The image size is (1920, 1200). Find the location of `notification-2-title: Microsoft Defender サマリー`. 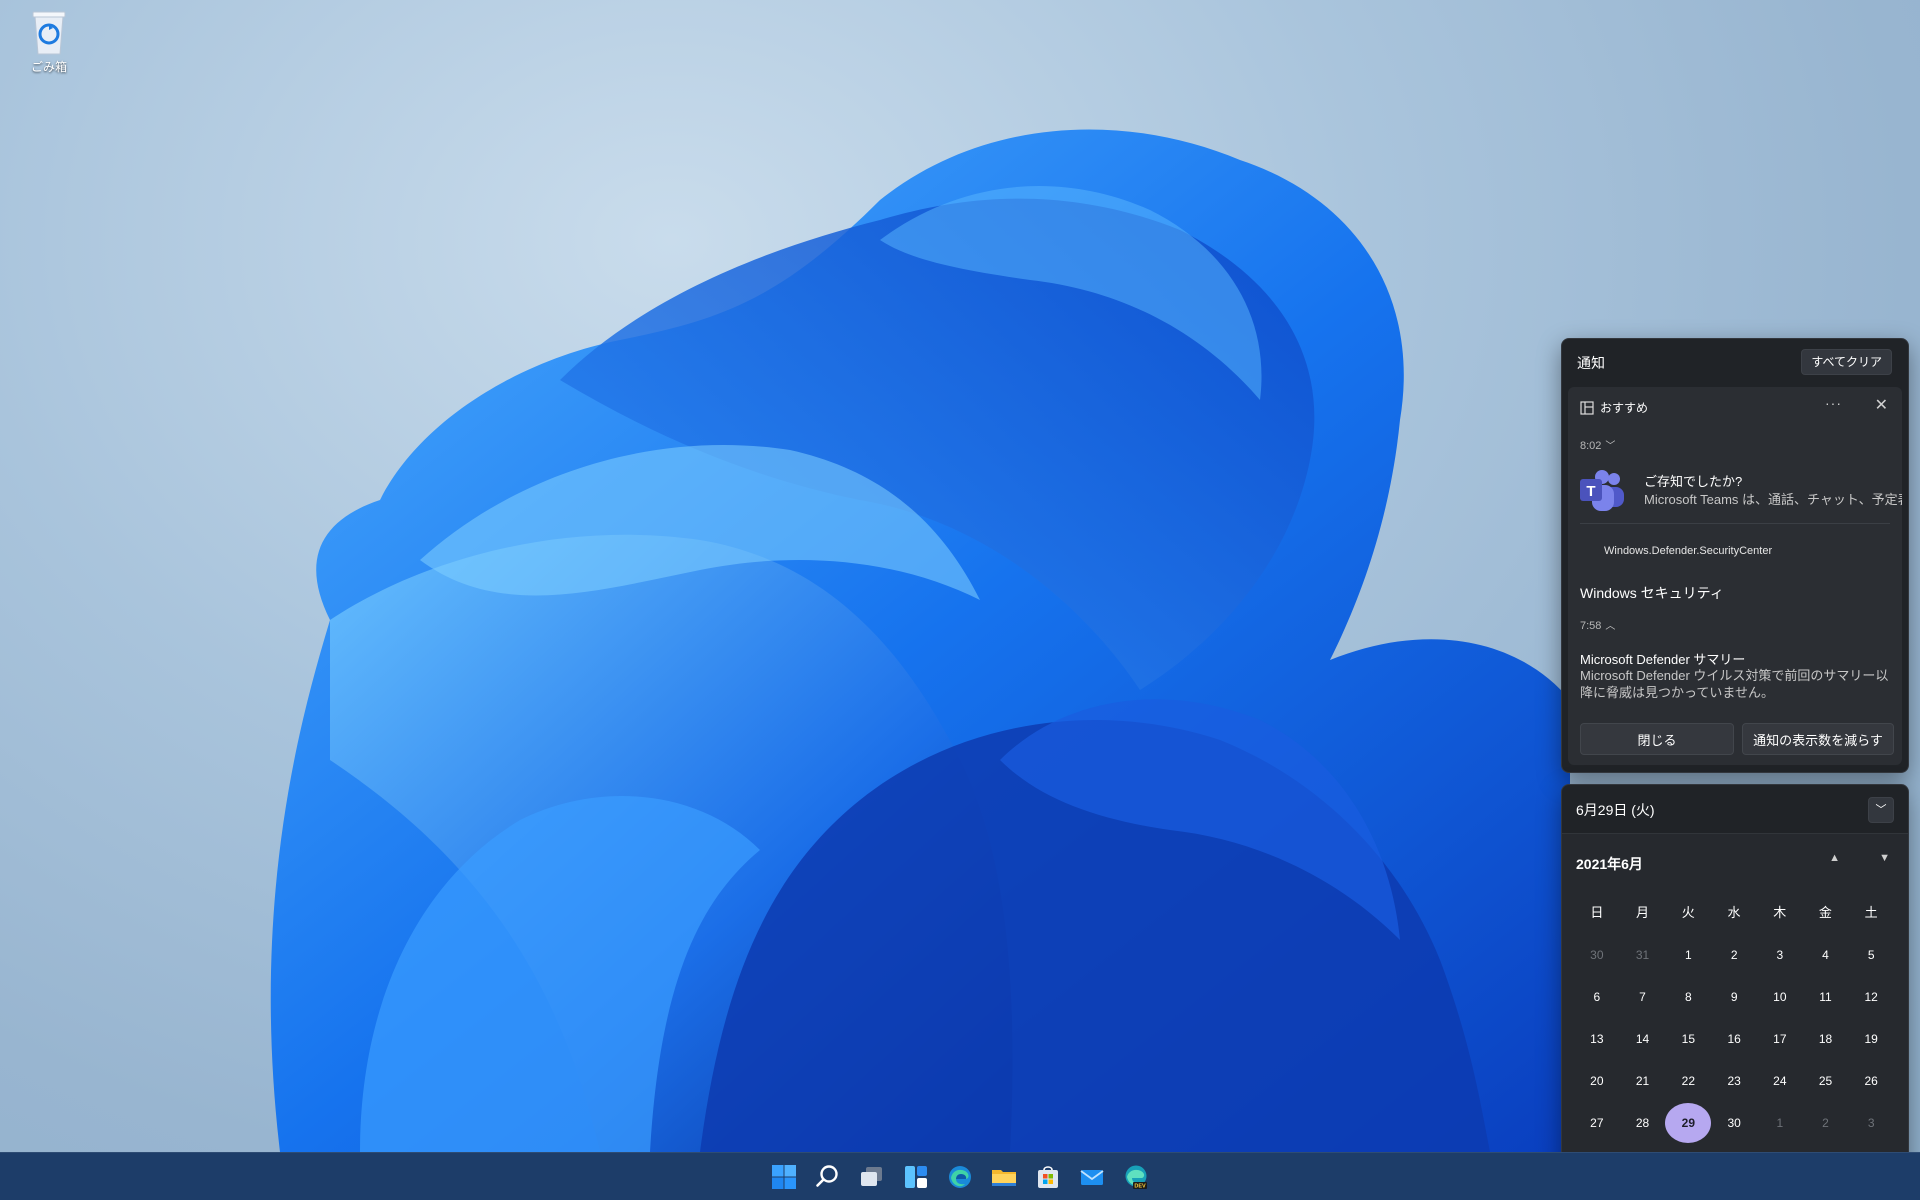

notification-2-title: Microsoft Defender サマリー is located at coordinates (1663, 659).